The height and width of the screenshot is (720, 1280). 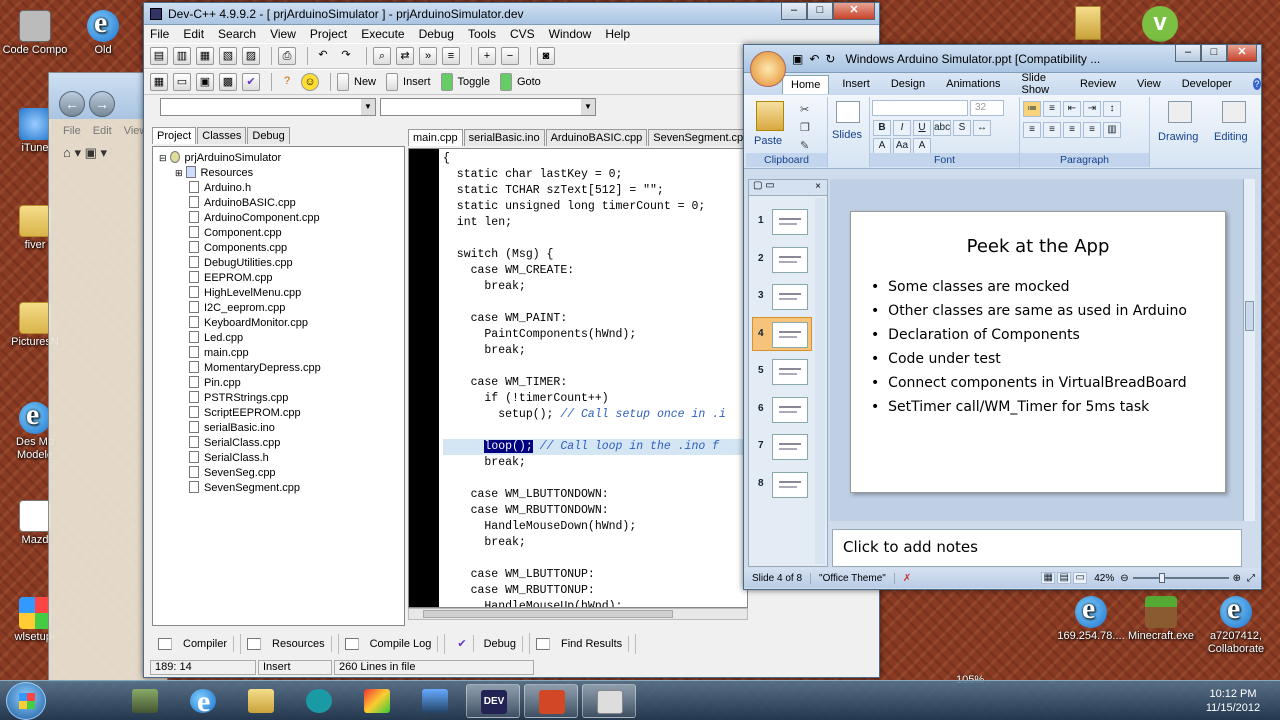 I want to click on explorer-menu-file: File, so click(x=72, y=131).